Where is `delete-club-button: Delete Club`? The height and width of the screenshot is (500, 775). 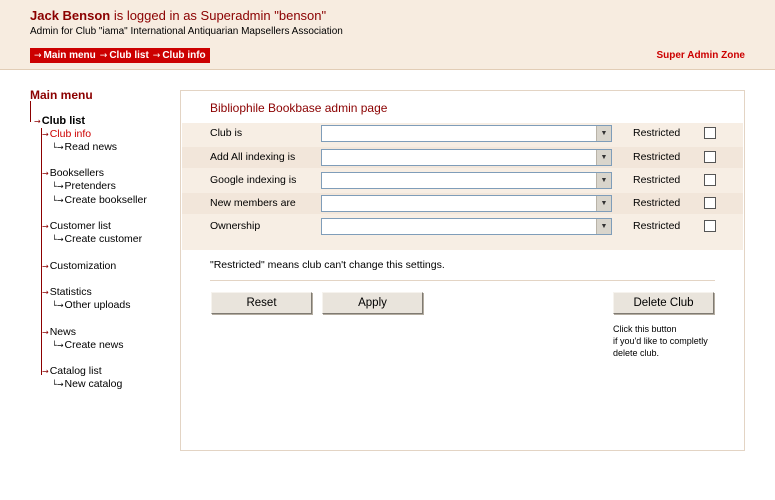 delete-club-button: Delete Club is located at coordinates (663, 303).